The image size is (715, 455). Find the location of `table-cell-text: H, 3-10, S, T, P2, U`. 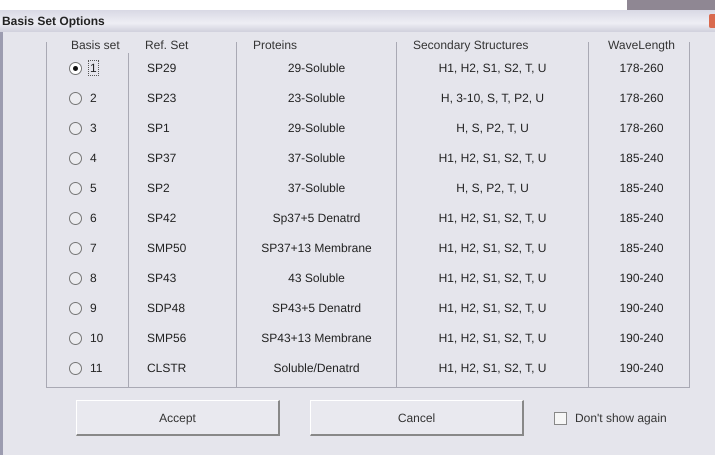

table-cell-text: H, 3-10, S, T, P2, U is located at coordinates (493, 98).